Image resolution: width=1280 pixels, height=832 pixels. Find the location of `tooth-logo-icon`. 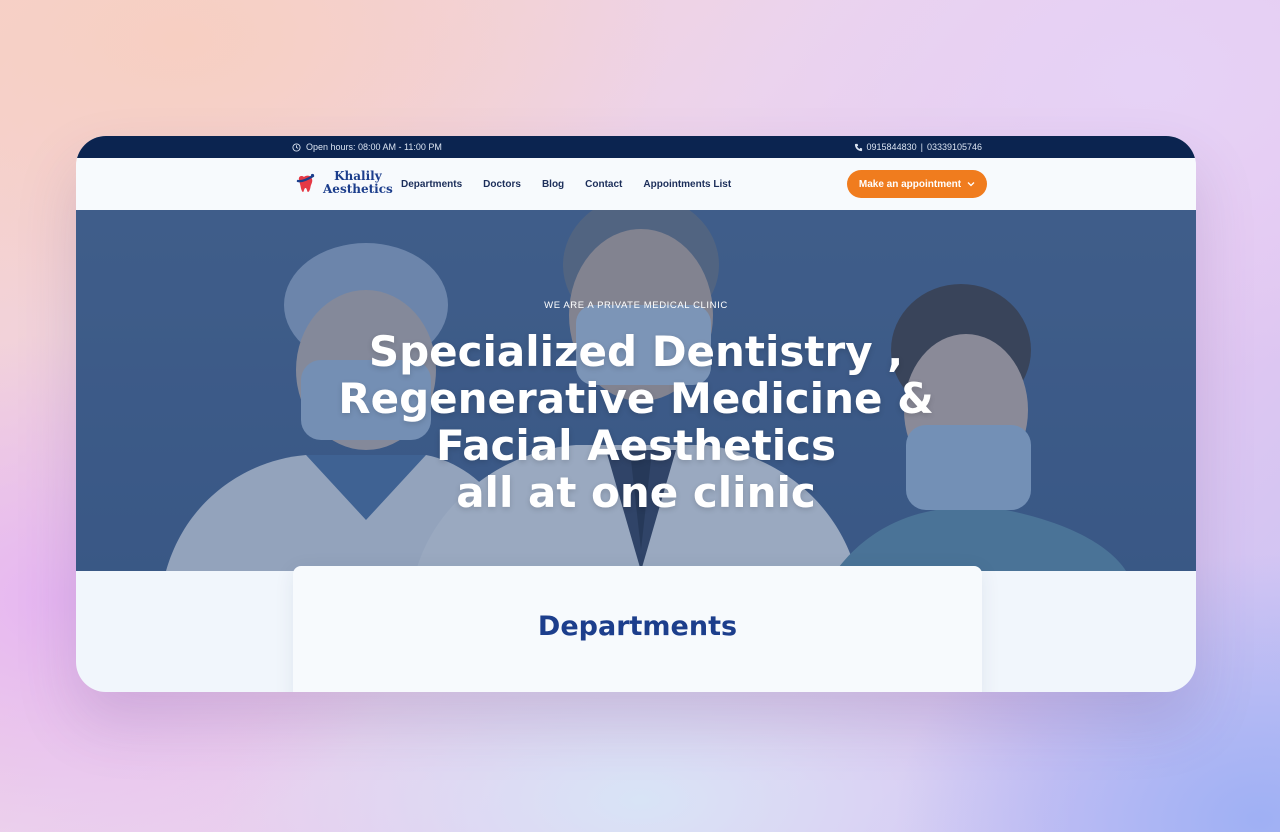

tooth-logo-icon is located at coordinates (305, 182).